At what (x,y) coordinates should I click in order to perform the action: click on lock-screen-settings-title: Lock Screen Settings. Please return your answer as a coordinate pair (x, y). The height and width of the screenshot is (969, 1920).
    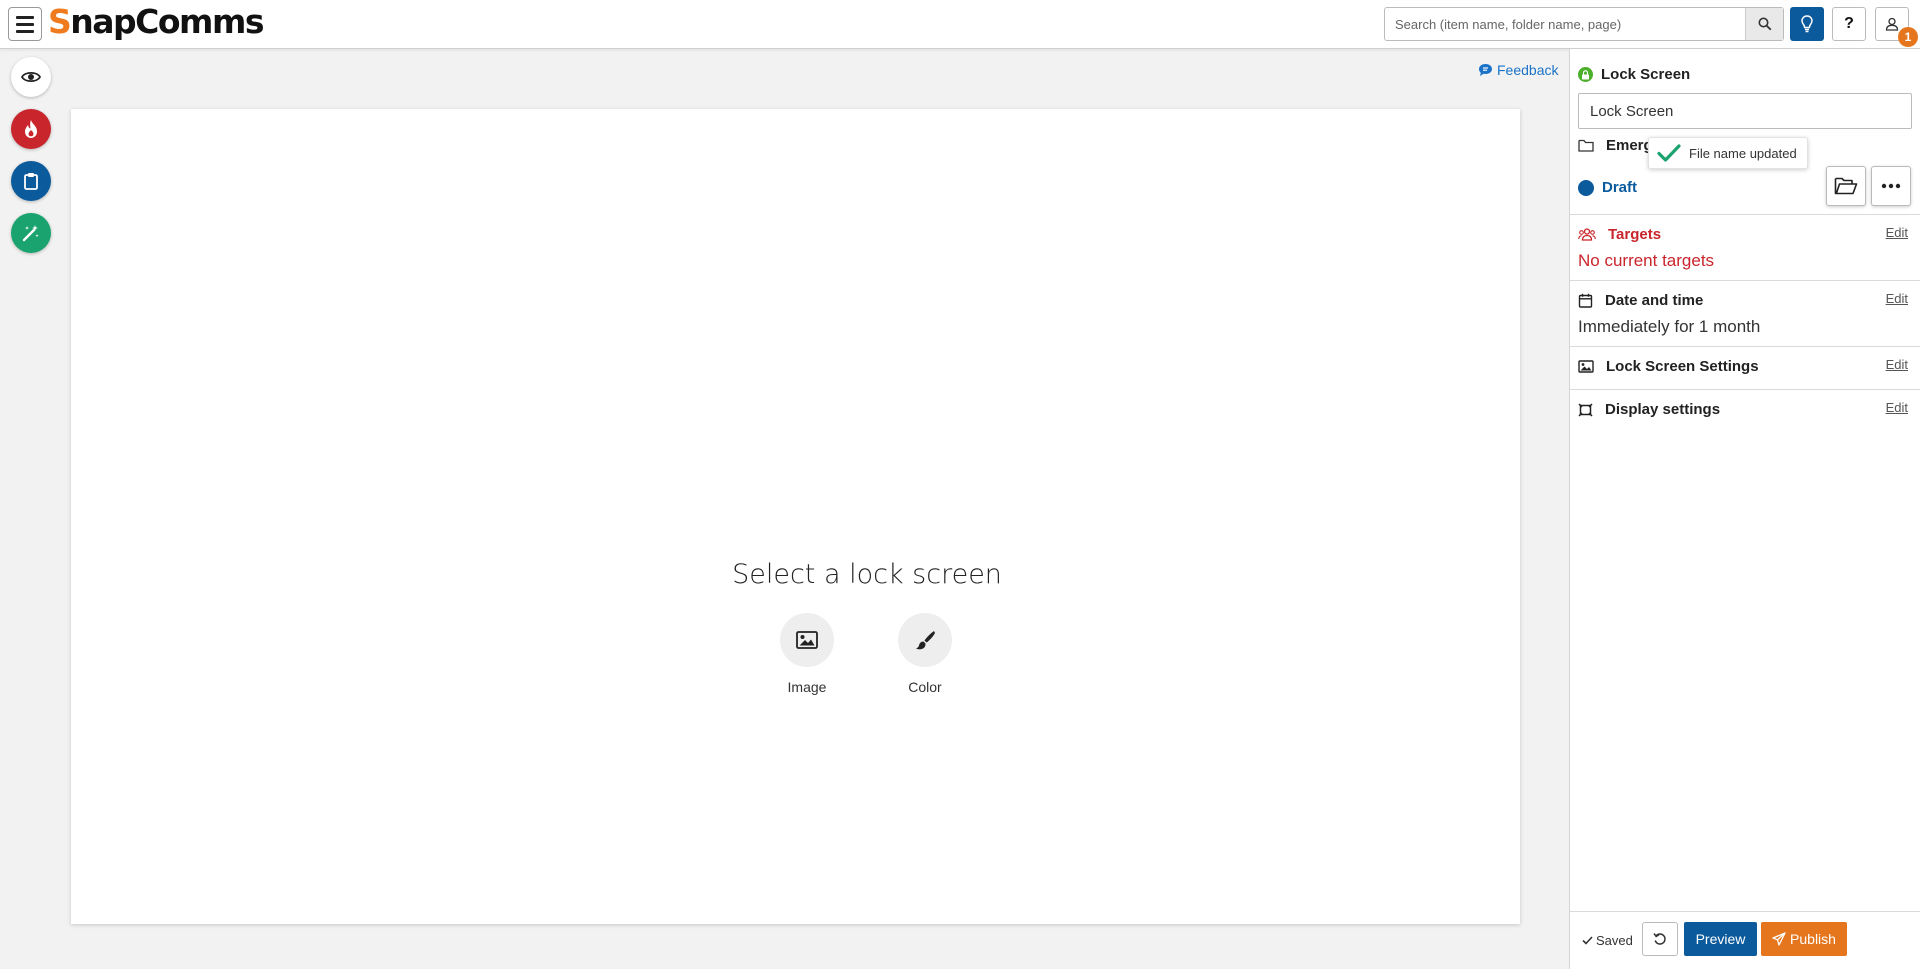
    Looking at the image, I should click on (1682, 366).